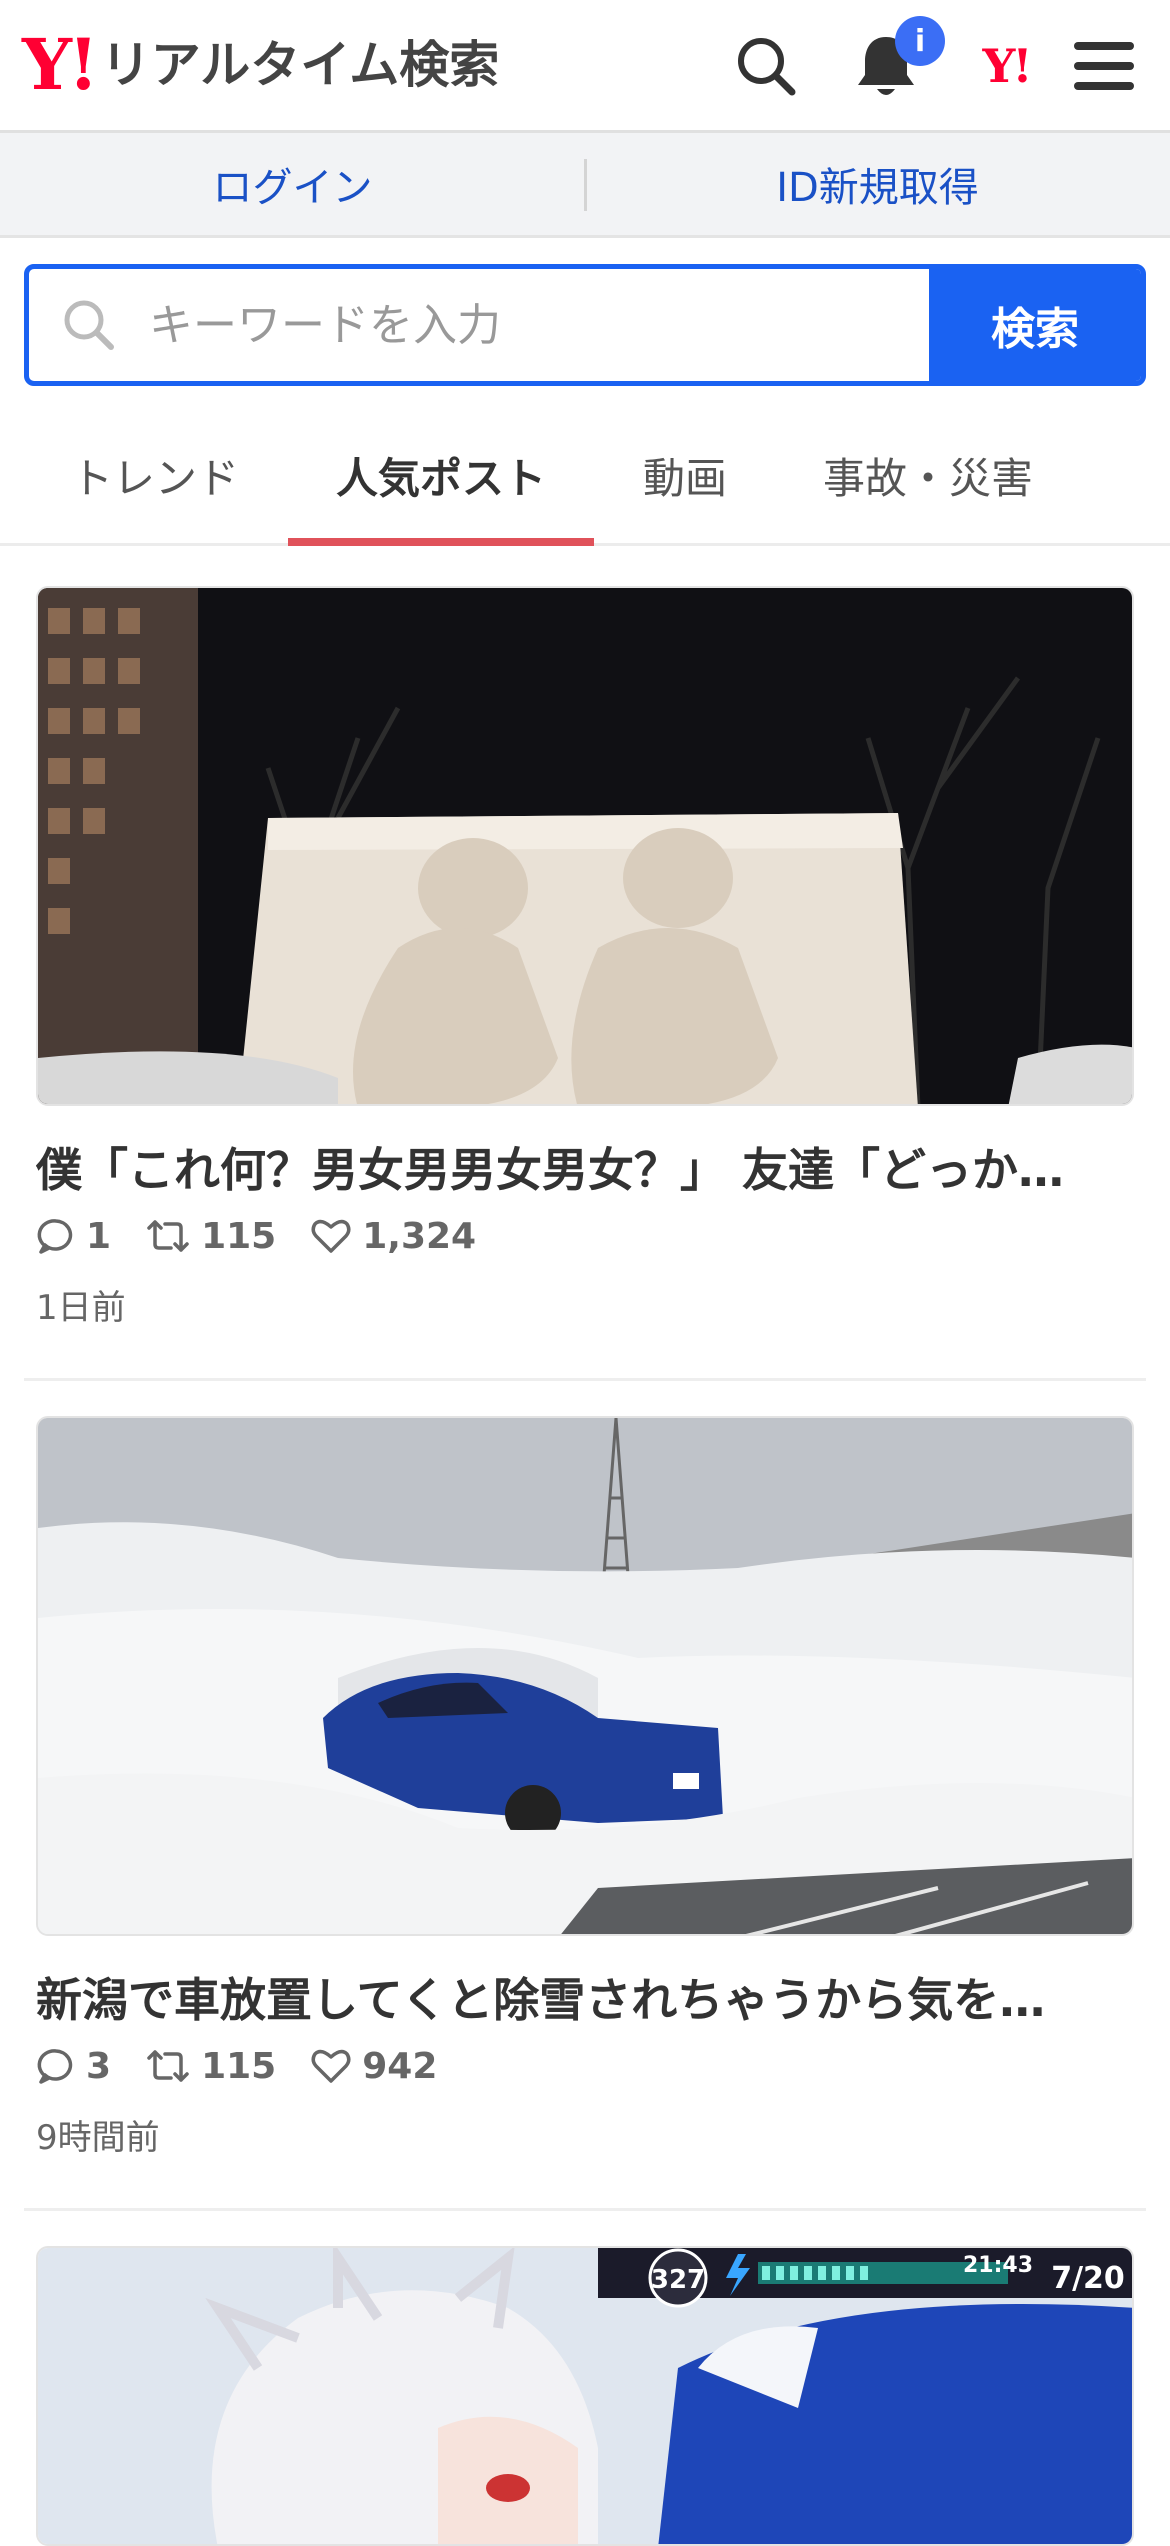 The image size is (1170, 2546). I want to click on site-title: リアルタイム検索, so click(300, 65).